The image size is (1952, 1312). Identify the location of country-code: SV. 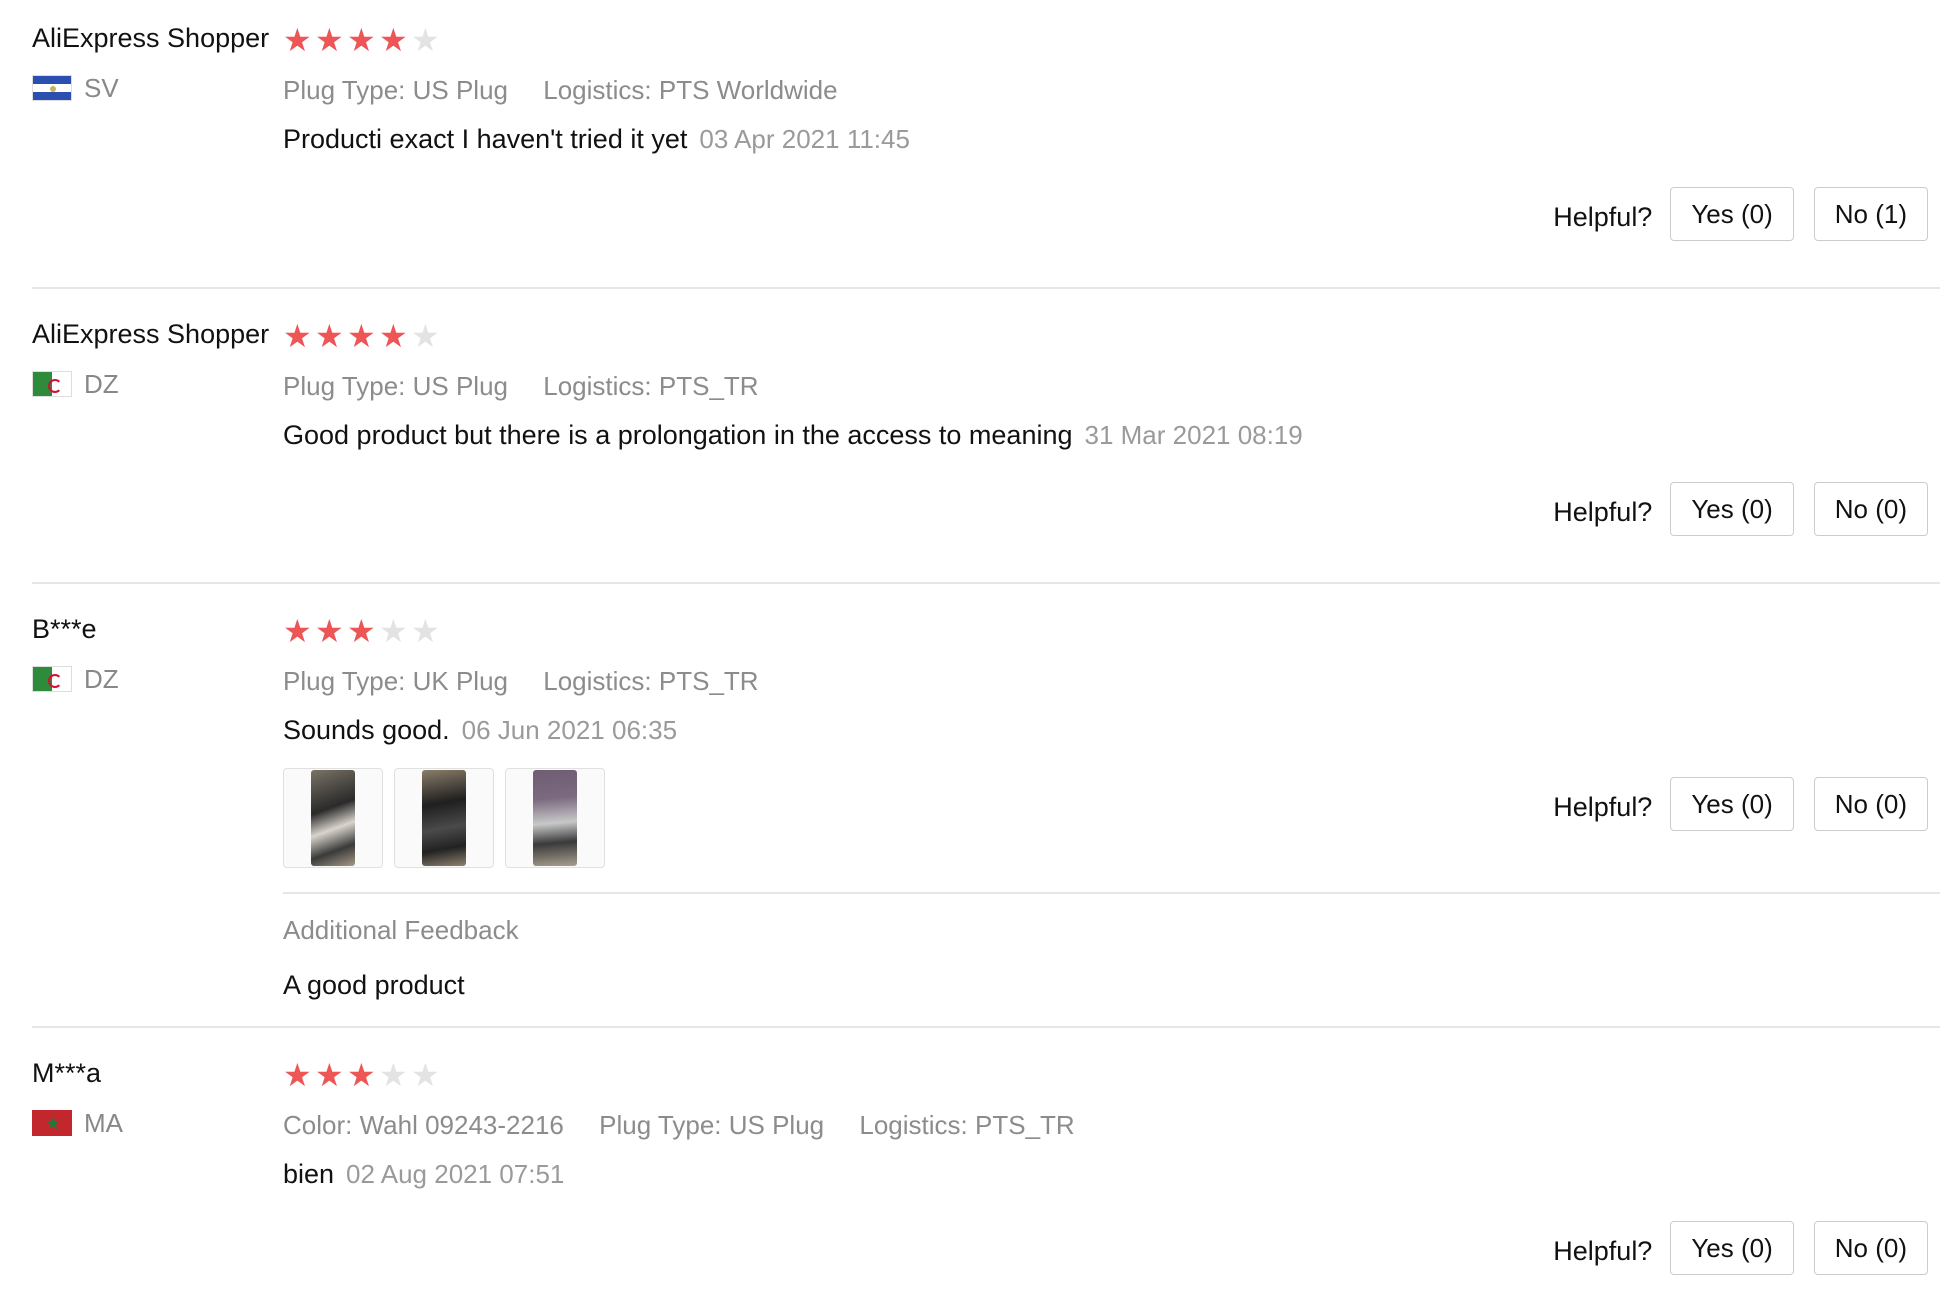
(101, 88).